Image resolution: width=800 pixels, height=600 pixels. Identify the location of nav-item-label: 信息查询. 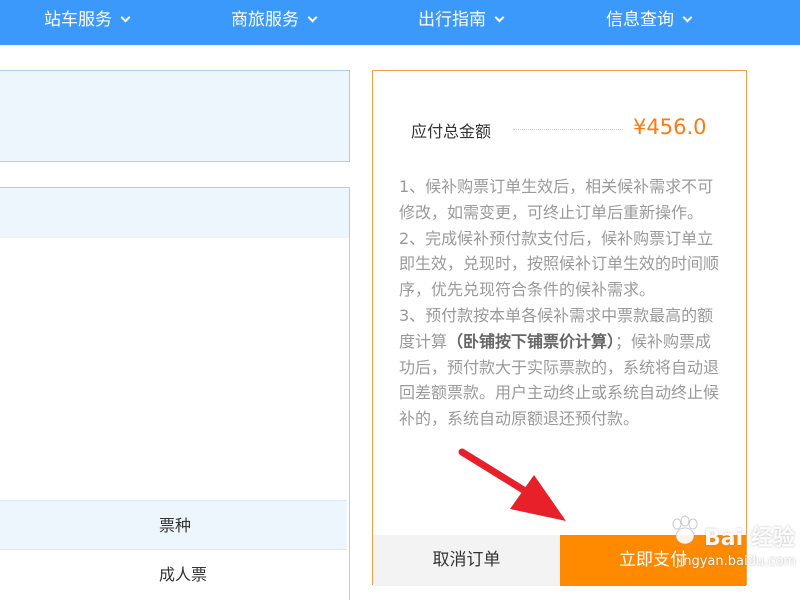
(640, 20).